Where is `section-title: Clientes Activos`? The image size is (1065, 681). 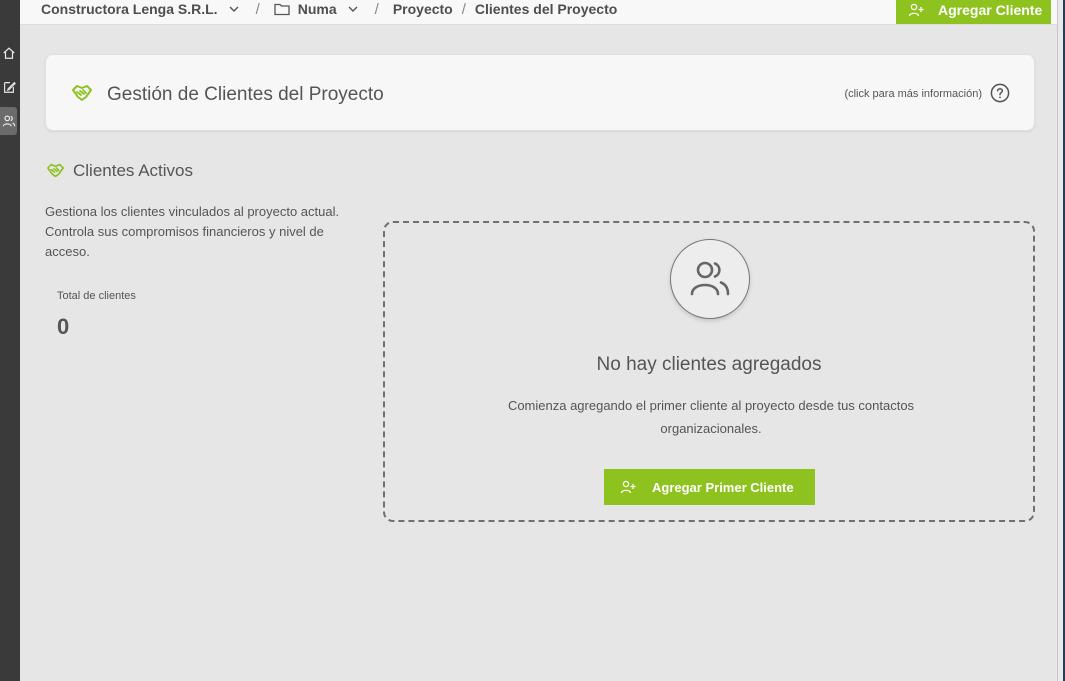 section-title: Clientes Activos is located at coordinates (133, 170).